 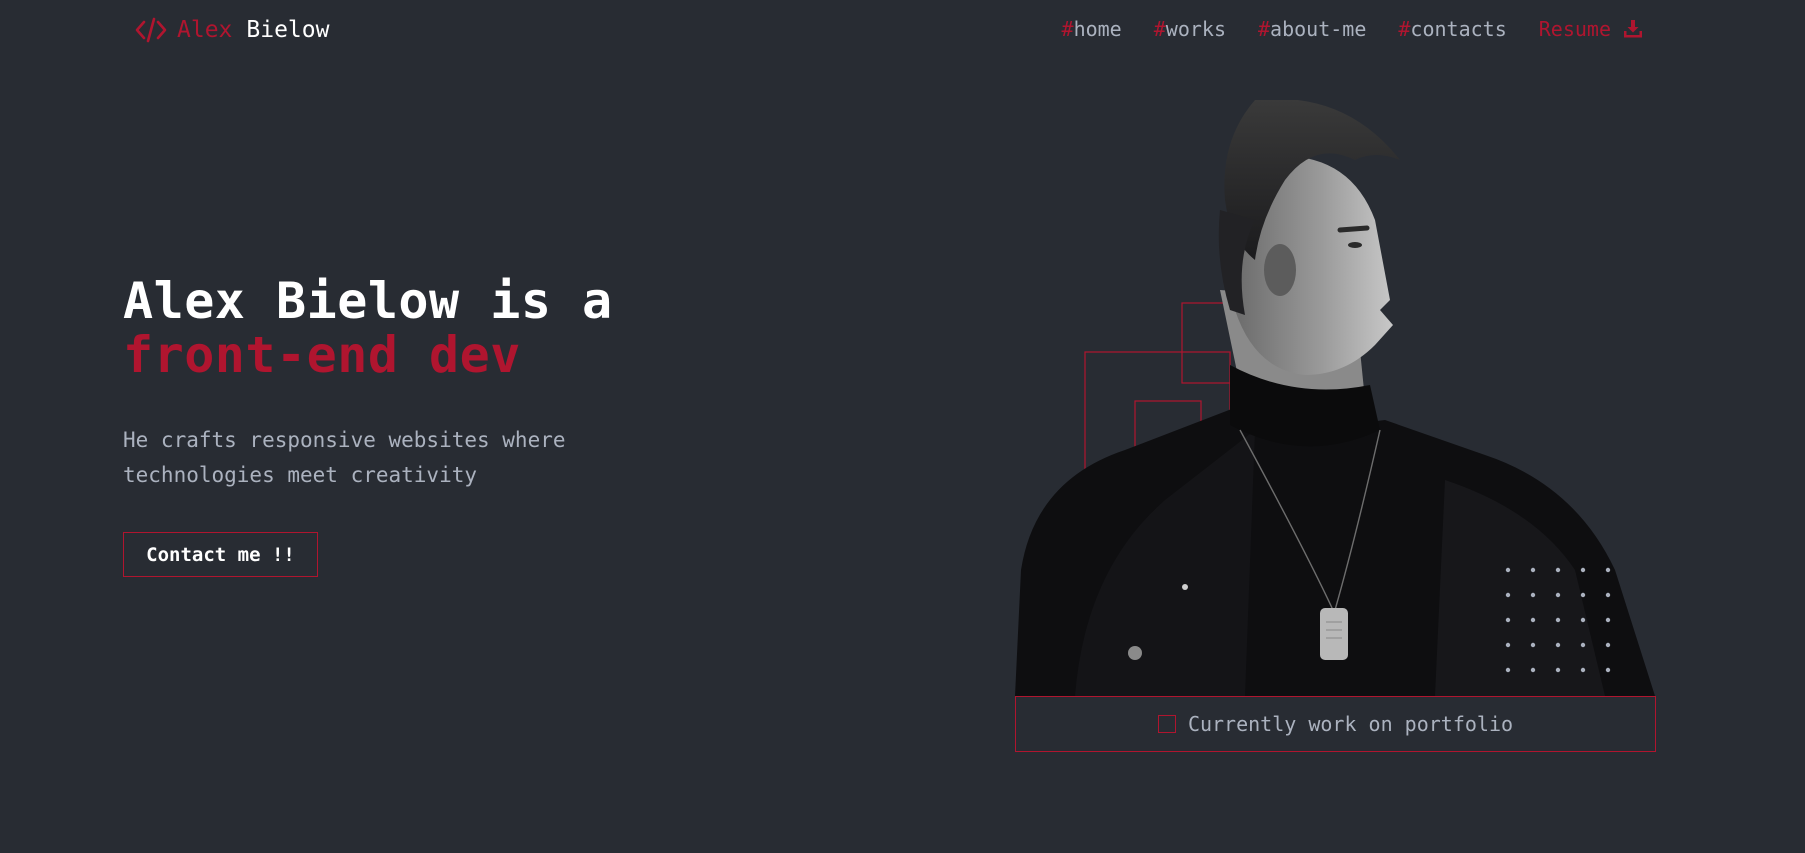 I want to click on hero-title-accent: front-end dev, so click(x=322, y=355).